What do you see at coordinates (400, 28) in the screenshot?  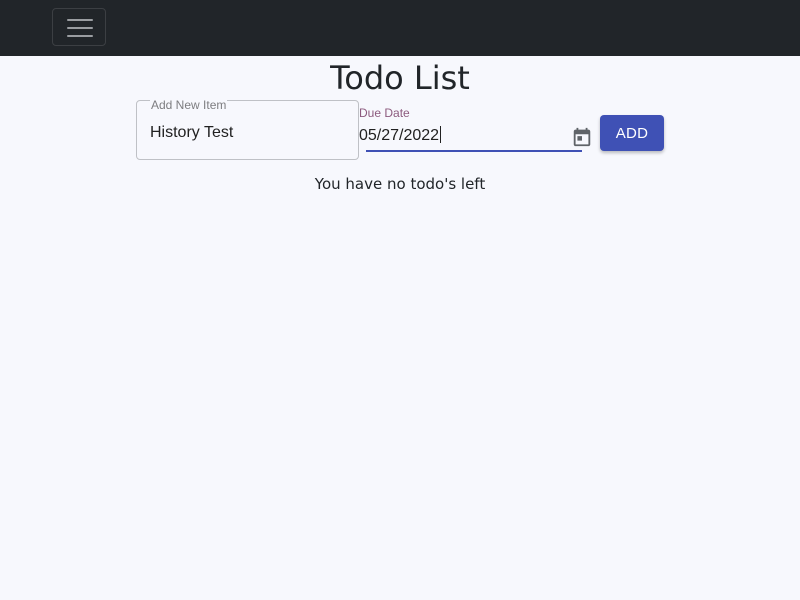 I see `top-navbar` at bounding box center [400, 28].